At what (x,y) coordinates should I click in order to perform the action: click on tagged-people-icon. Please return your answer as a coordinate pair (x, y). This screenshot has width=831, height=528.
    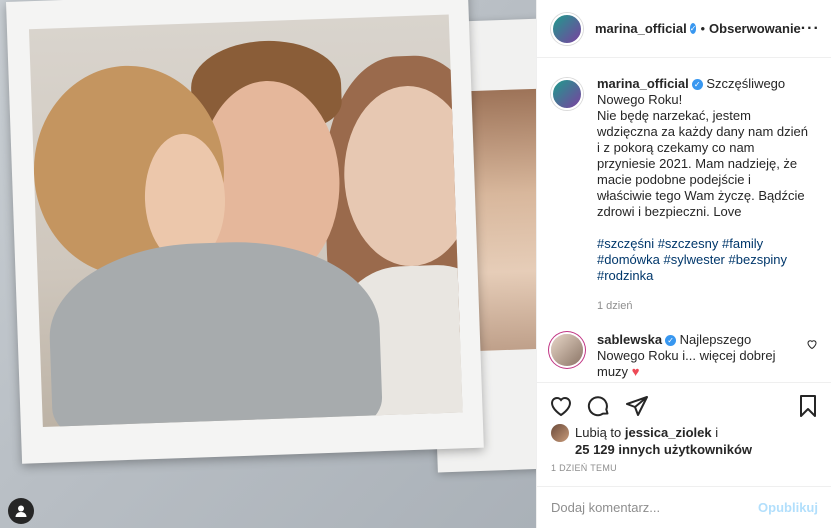
    Looking at the image, I should click on (21, 511).